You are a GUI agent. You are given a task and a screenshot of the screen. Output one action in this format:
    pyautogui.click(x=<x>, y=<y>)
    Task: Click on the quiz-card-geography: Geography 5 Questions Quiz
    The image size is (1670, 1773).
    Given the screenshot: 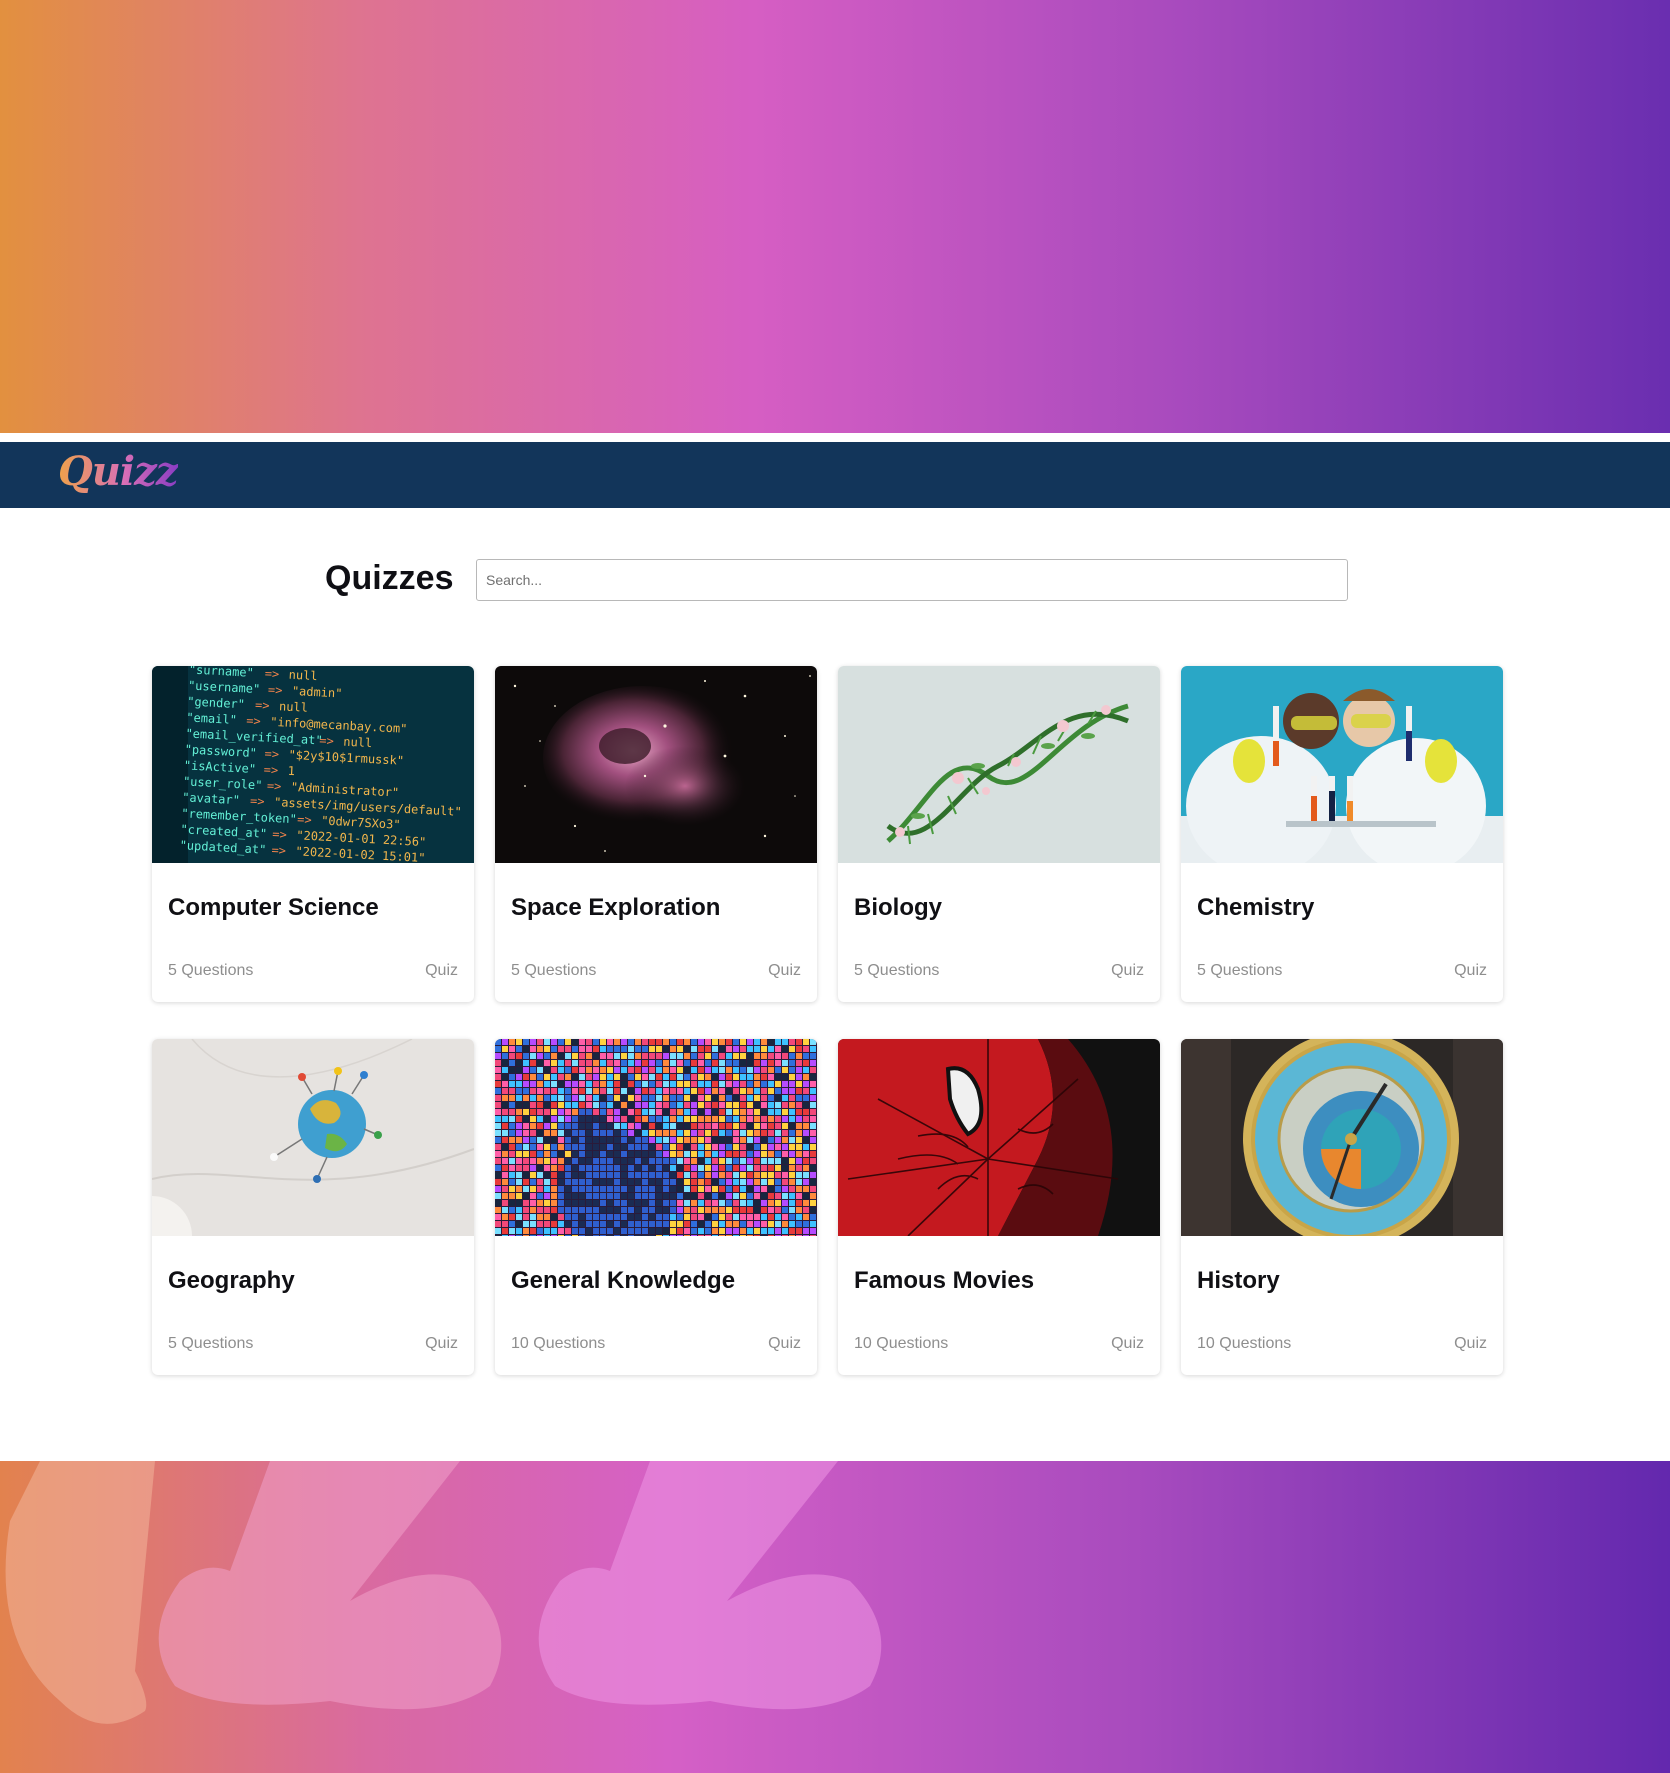 What is the action you would take?
    pyautogui.click(x=313, y=1207)
    